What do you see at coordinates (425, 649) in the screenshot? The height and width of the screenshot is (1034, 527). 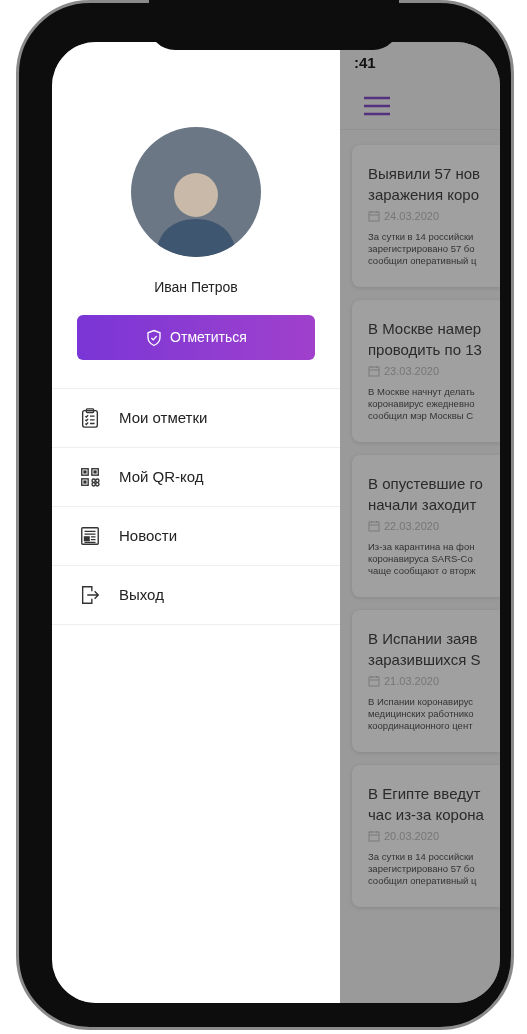 I see `news-title: В Испании заяв заразившихся S` at bounding box center [425, 649].